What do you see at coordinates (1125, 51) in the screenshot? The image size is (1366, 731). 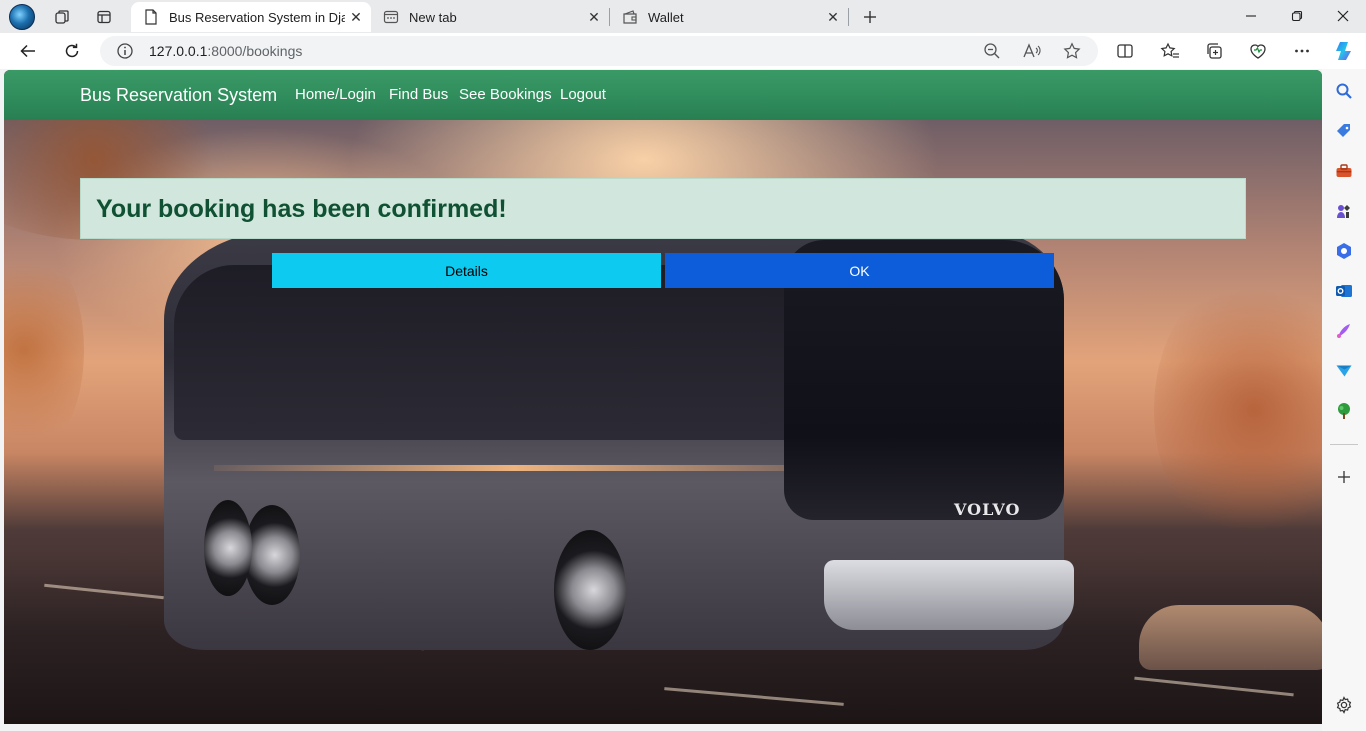 I see `split-screen-icon` at bounding box center [1125, 51].